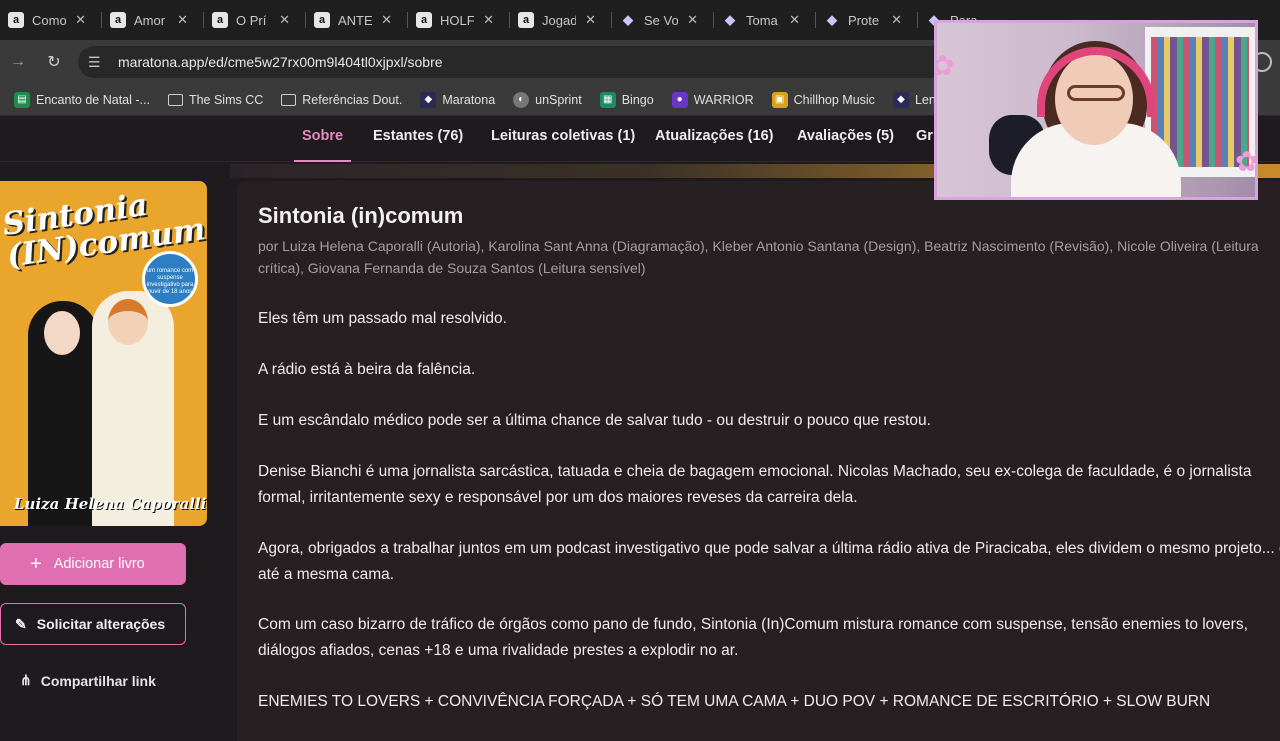 The image size is (1280, 741). I want to click on reload-icon: ↻, so click(54, 62).